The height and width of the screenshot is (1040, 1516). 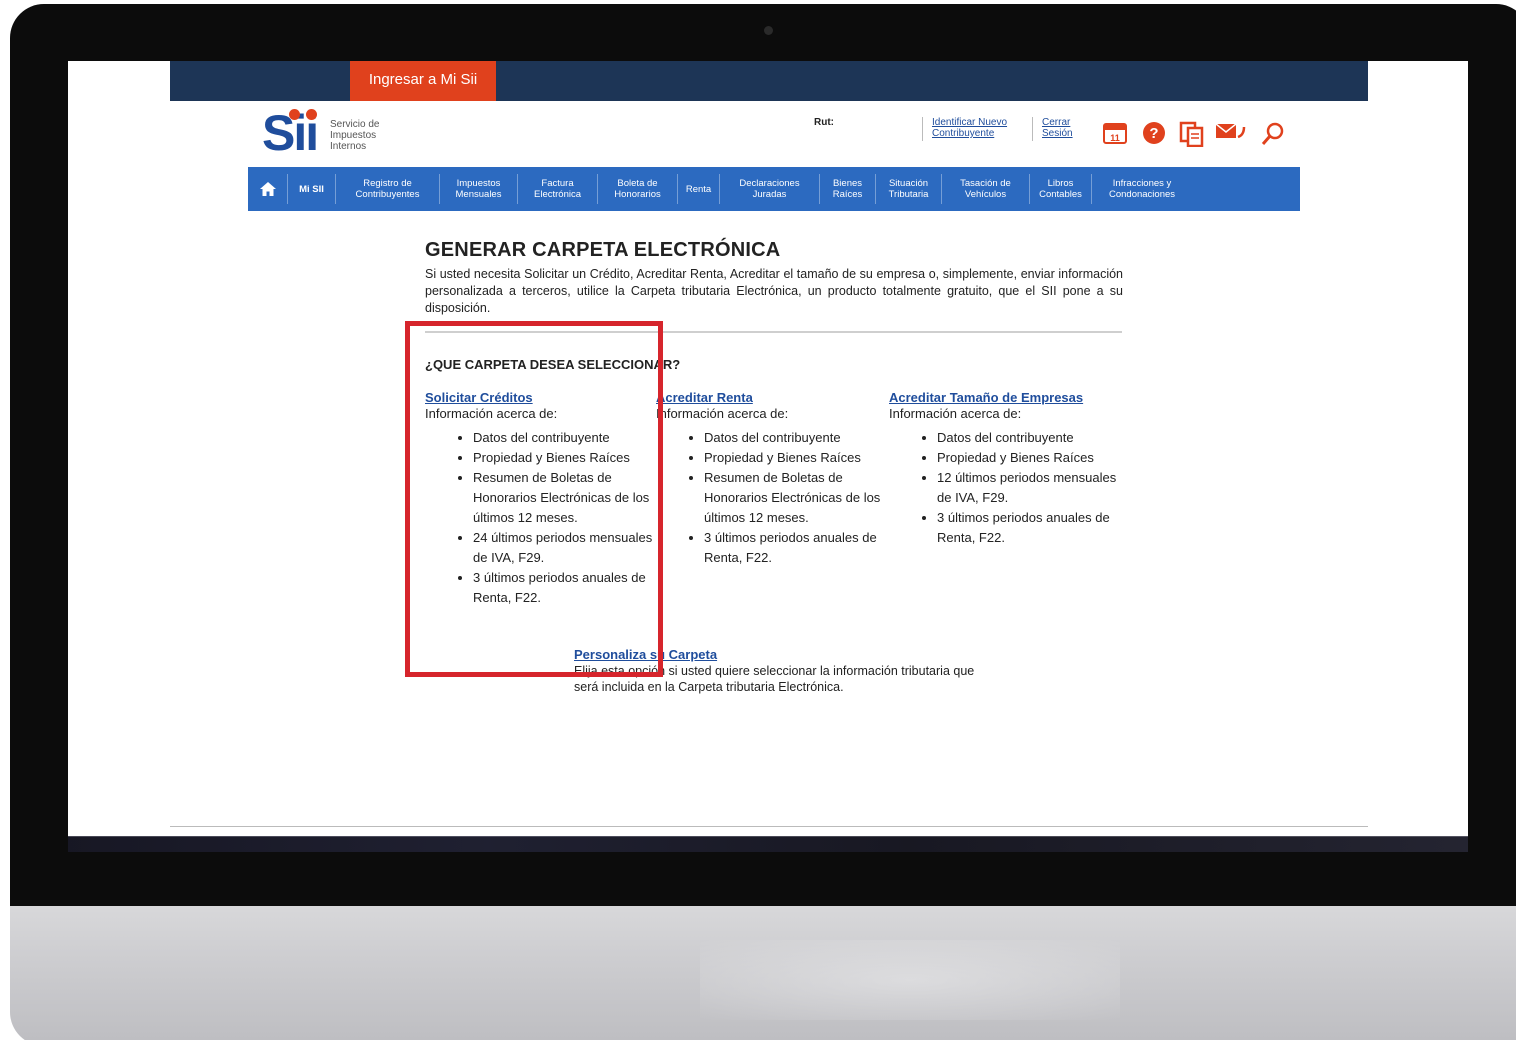 I want to click on nav-factura-electronica: Factura Electrónica, so click(x=558, y=189).